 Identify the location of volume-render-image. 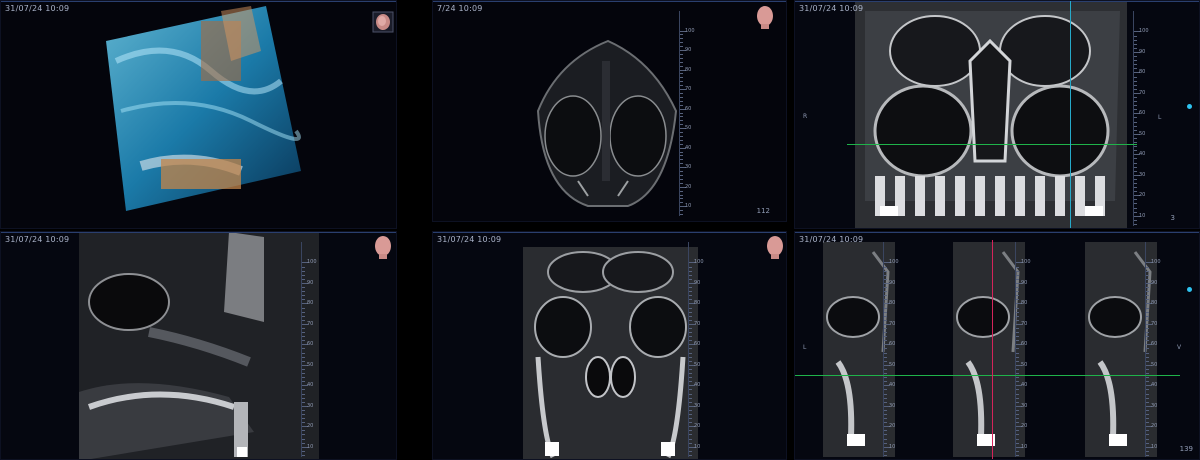
(201, 107).